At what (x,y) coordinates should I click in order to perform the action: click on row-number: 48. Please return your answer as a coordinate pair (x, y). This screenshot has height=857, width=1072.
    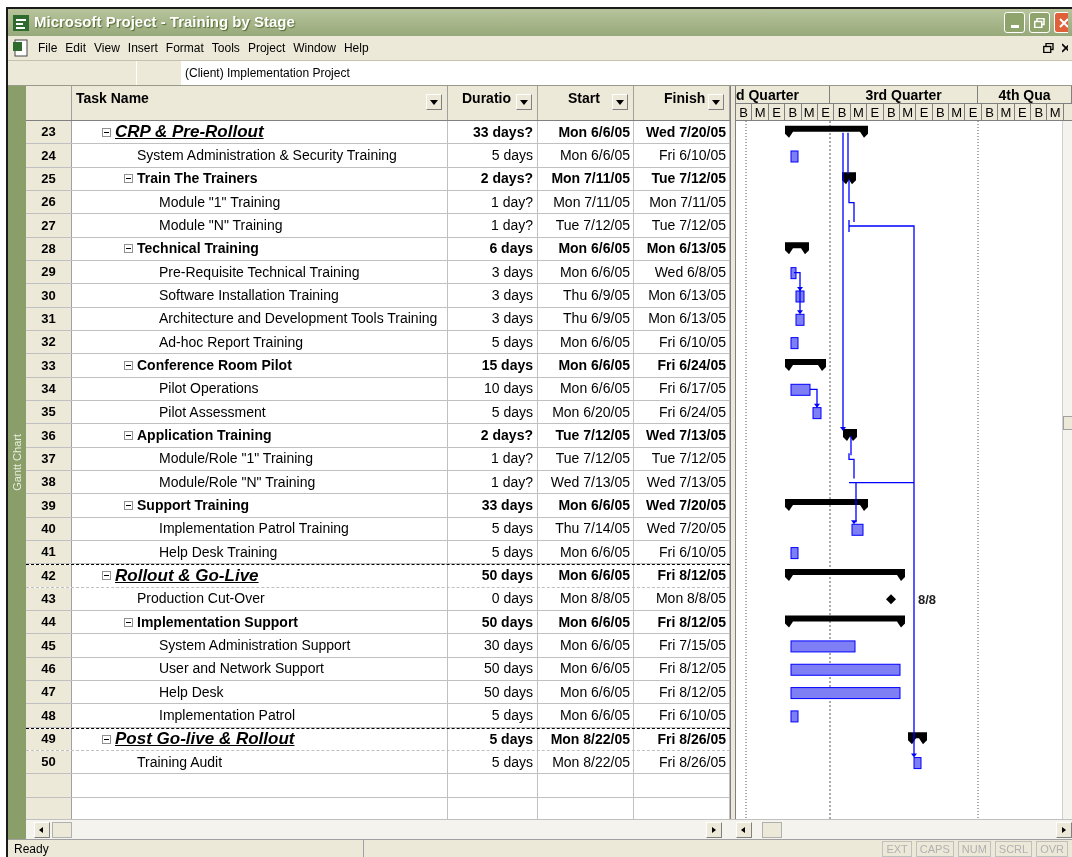
    Looking at the image, I should click on (49, 715).